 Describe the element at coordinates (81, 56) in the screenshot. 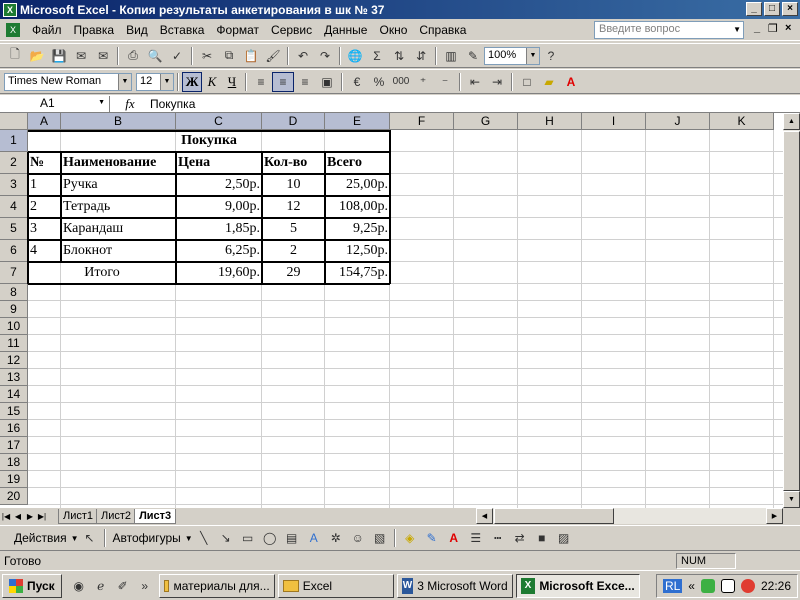

I see `permission-icon: ✉` at that location.